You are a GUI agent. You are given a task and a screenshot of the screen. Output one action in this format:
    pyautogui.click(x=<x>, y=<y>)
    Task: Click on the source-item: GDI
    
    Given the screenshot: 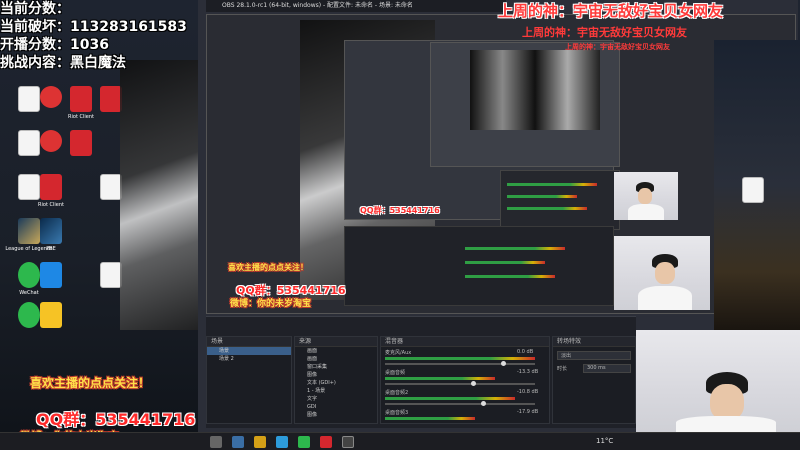 What is the action you would take?
    pyautogui.click(x=336, y=407)
    